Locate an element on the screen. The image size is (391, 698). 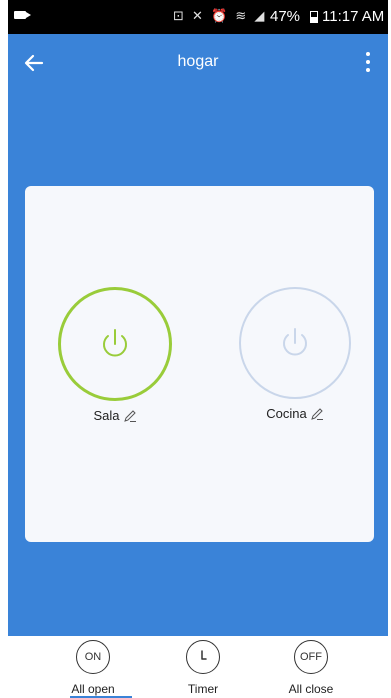
battery-percent: 47% is located at coordinates (285, 16).